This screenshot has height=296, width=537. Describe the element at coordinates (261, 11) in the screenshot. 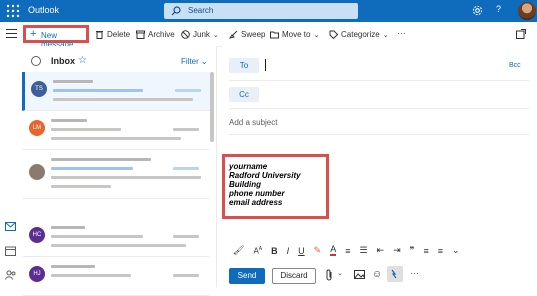

I see `search-box: Search` at that location.